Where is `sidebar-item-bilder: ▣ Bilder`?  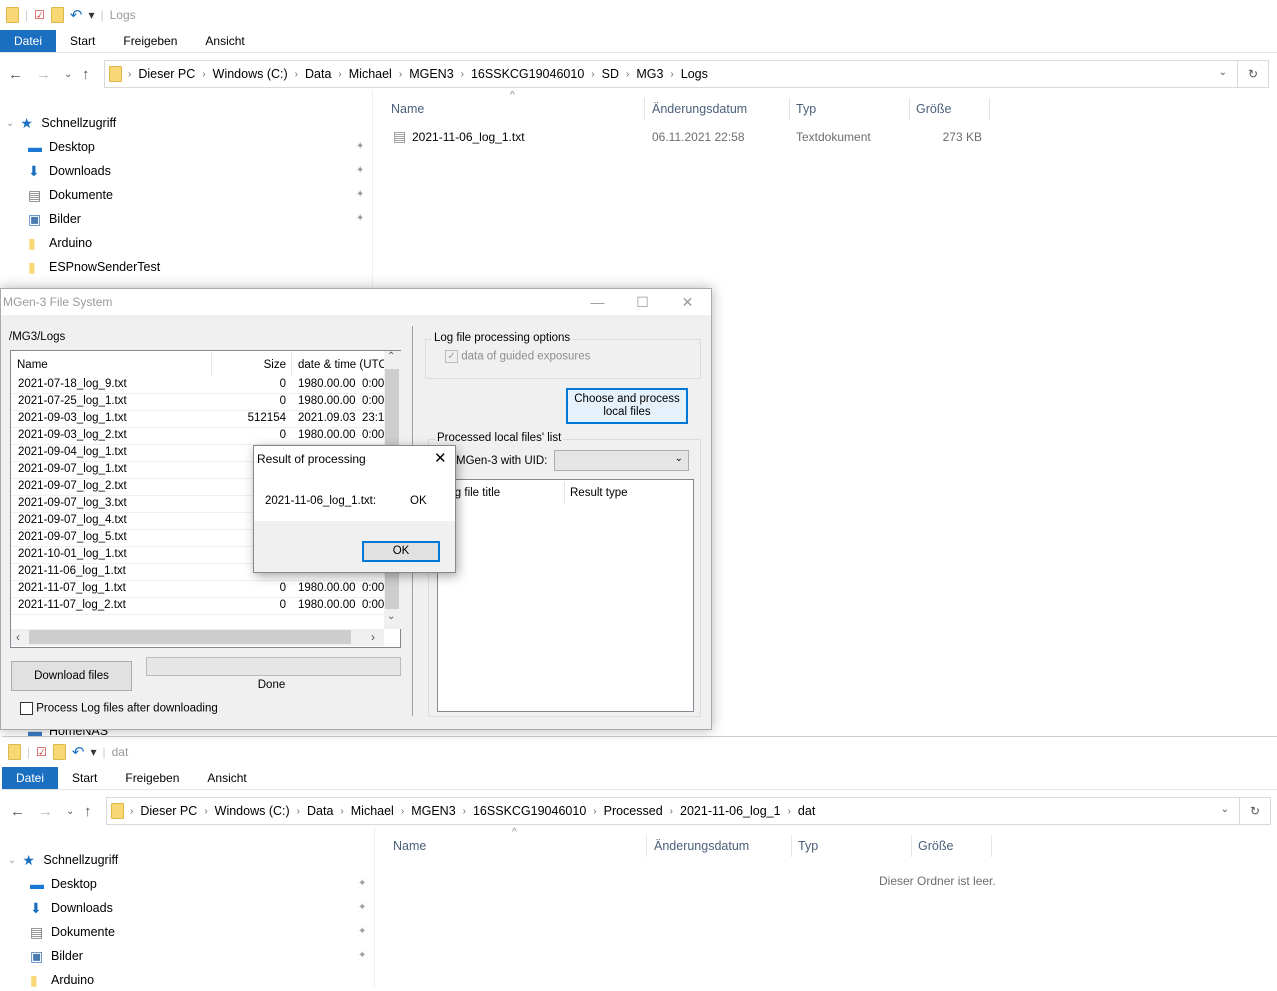
sidebar-item-bilder: ▣ Bilder is located at coordinates (54, 219).